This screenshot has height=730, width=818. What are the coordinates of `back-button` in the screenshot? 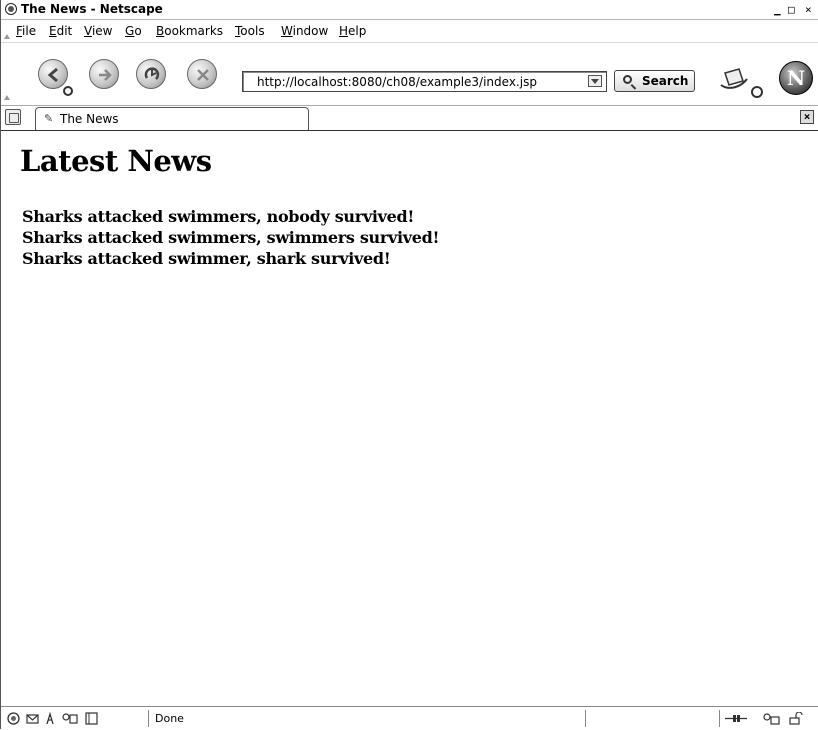 It's located at (53, 74).